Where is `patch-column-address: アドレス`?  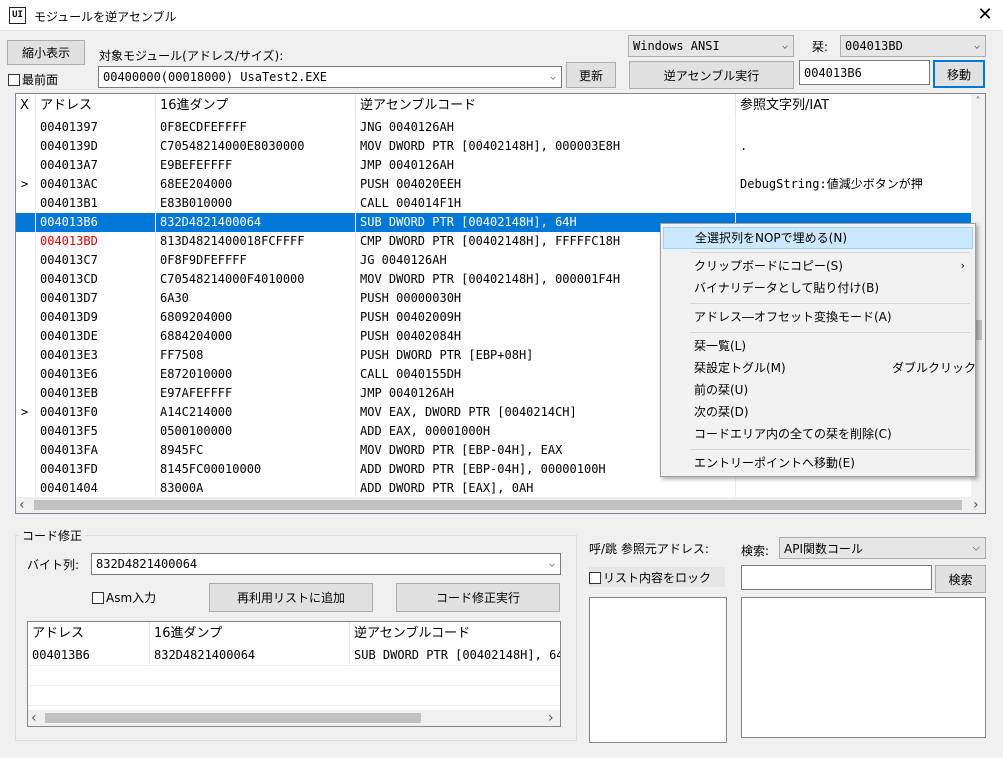 patch-column-address: アドレス is located at coordinates (89, 634).